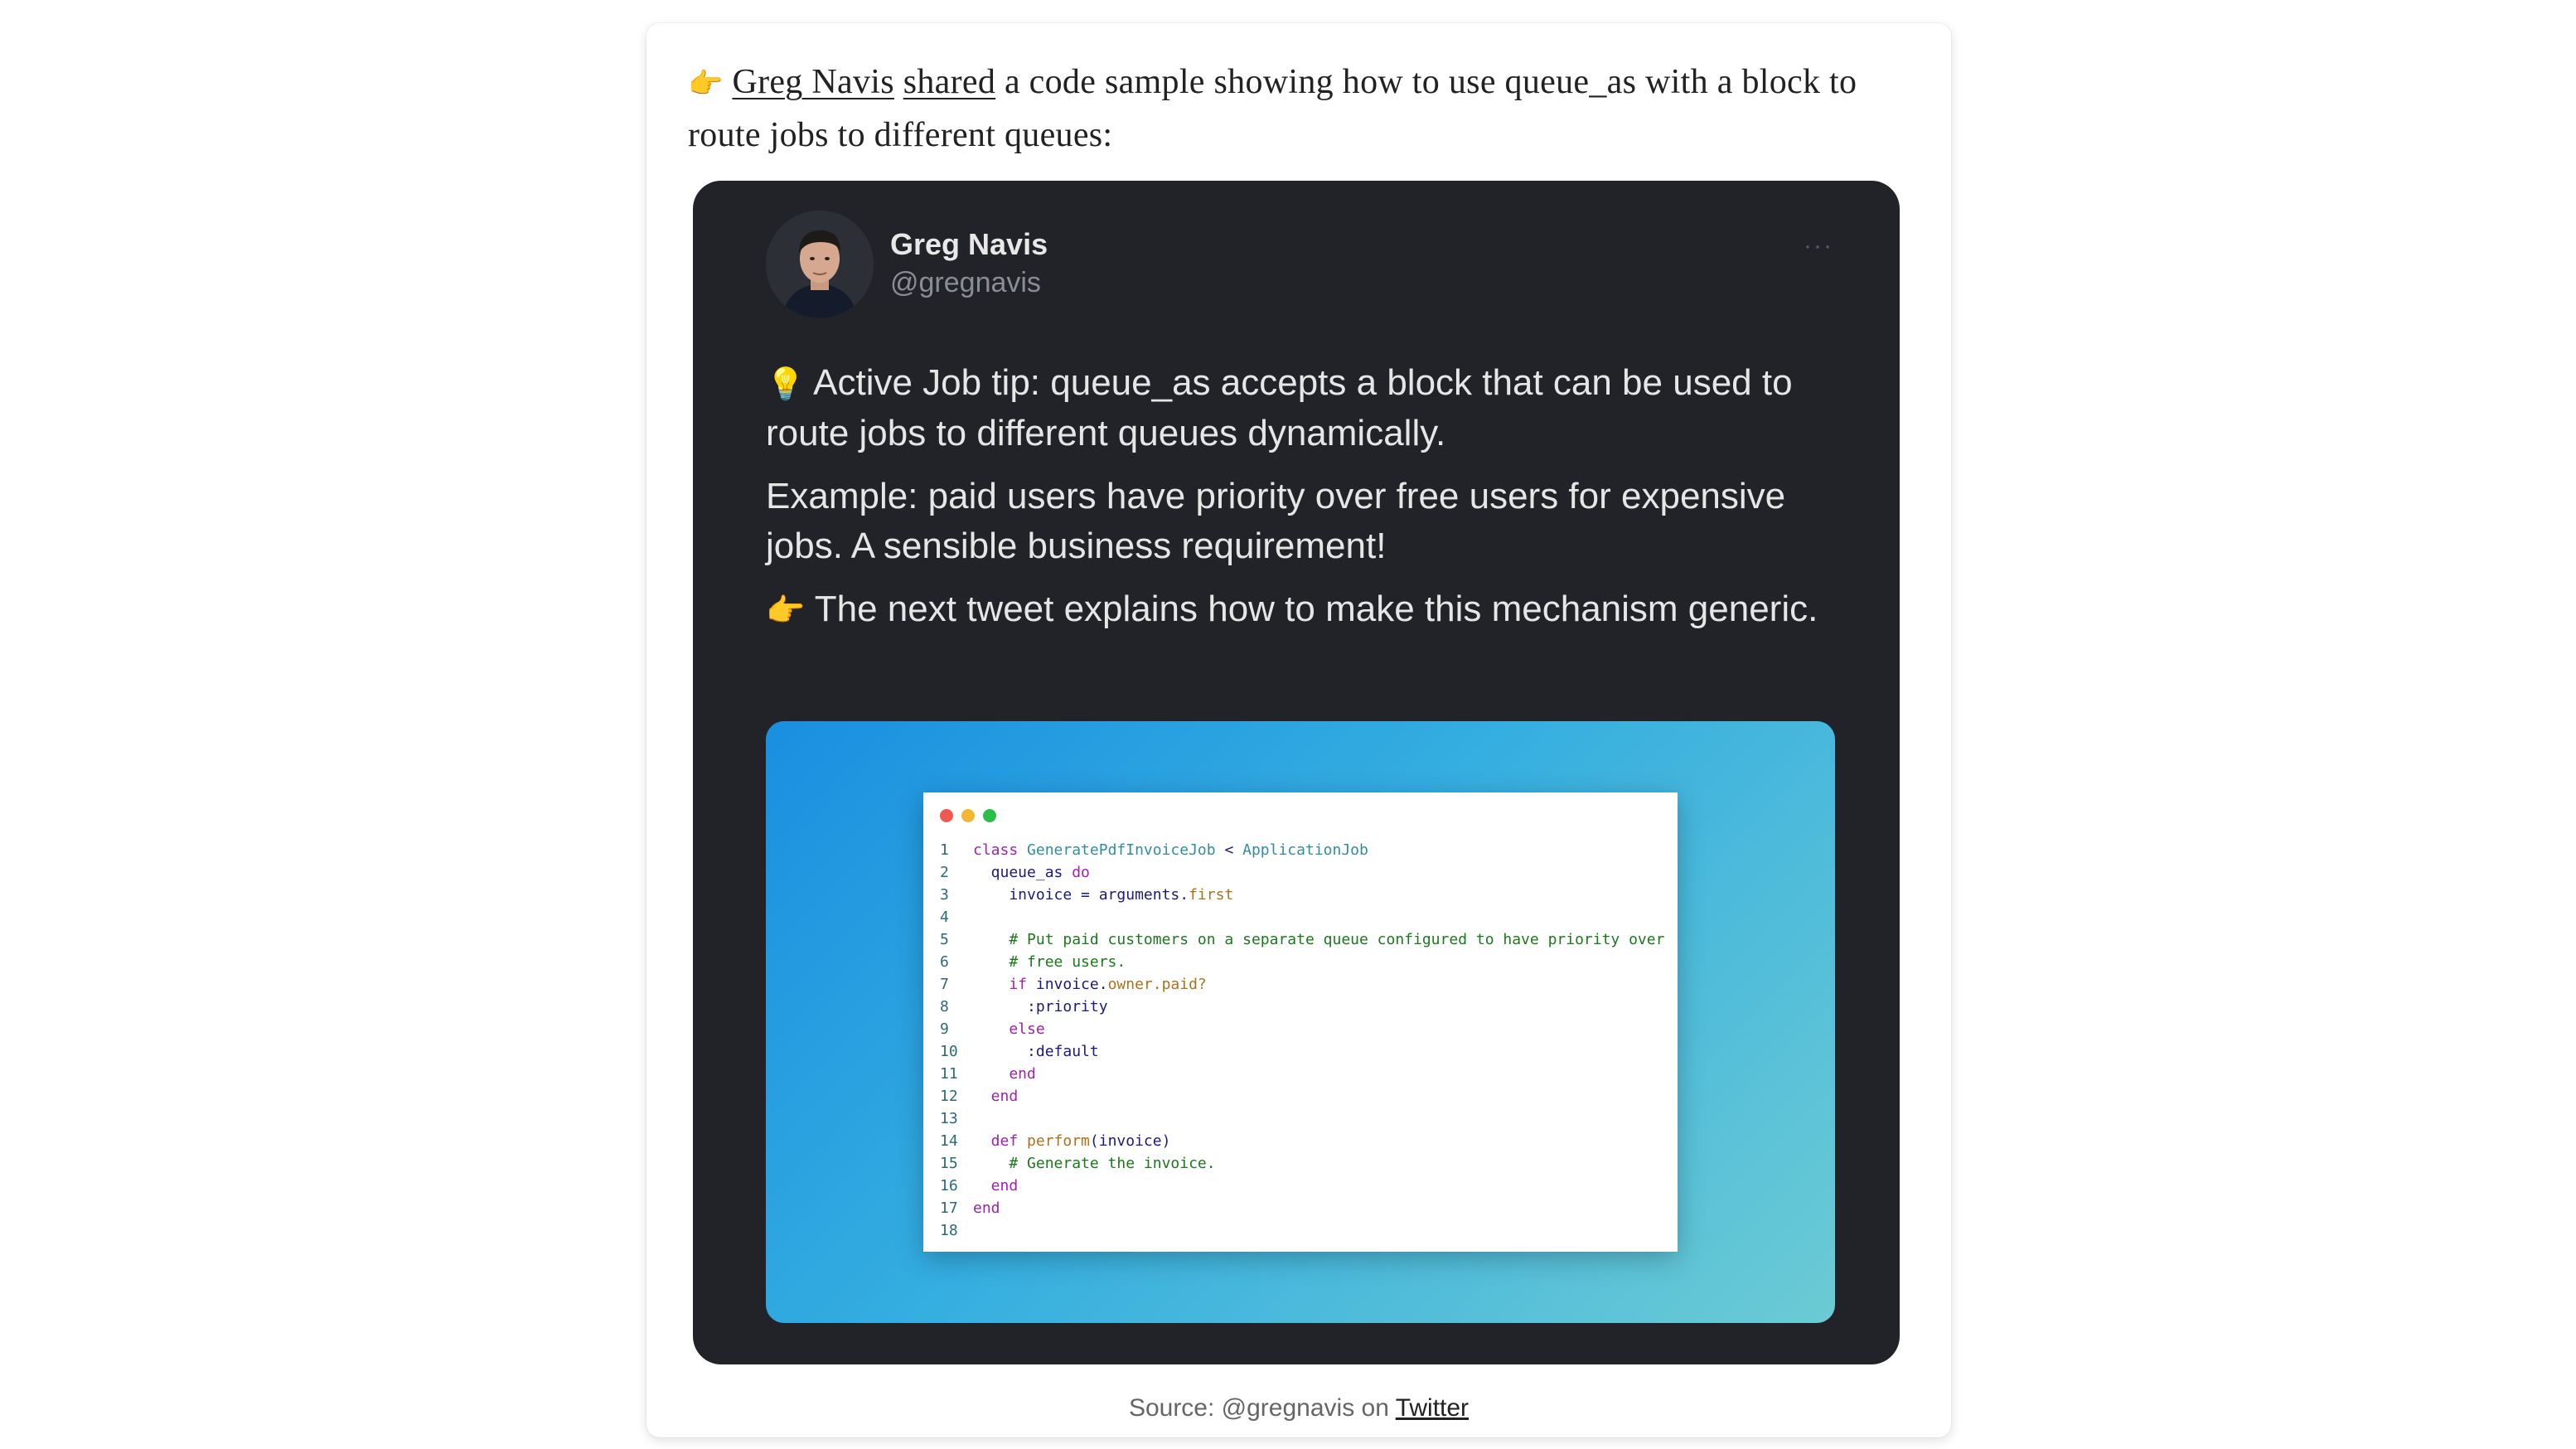  I want to click on line-number: 9, so click(944, 1029).